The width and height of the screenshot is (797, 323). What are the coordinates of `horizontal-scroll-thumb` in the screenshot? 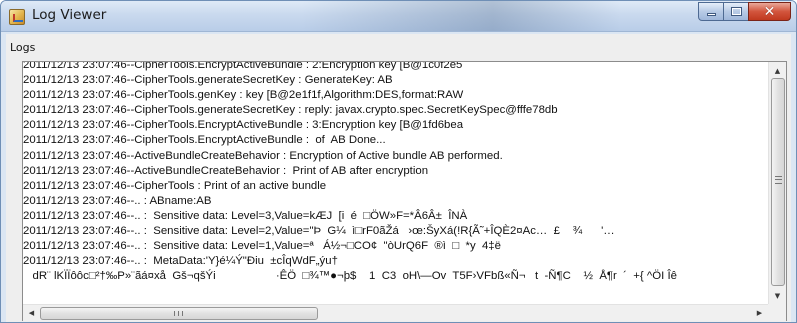 It's located at (179, 313).